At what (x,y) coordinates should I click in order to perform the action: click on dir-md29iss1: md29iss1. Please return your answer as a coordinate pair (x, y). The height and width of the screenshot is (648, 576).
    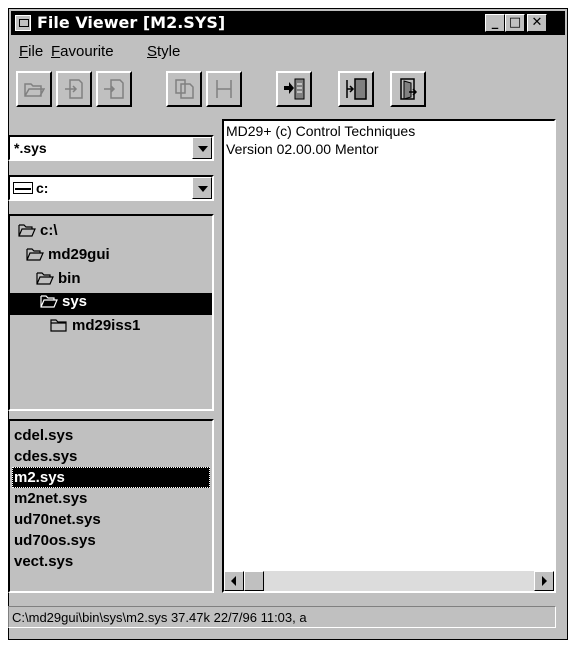
    Looking at the image, I should click on (95, 328).